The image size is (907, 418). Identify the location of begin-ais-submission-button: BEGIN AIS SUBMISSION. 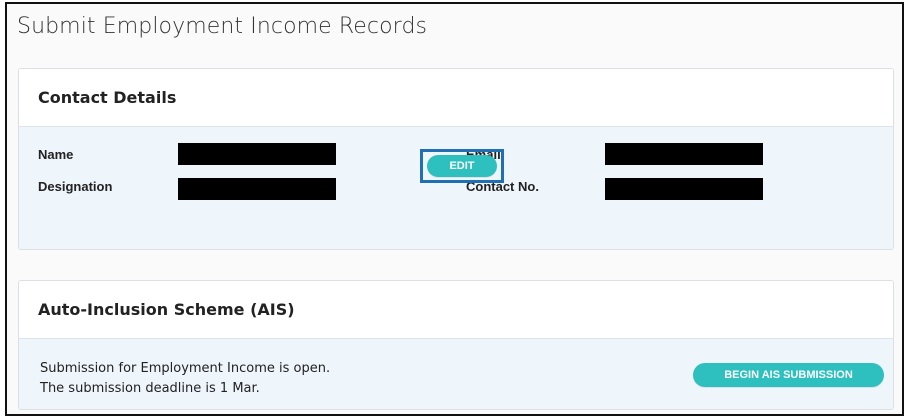
(788, 375).